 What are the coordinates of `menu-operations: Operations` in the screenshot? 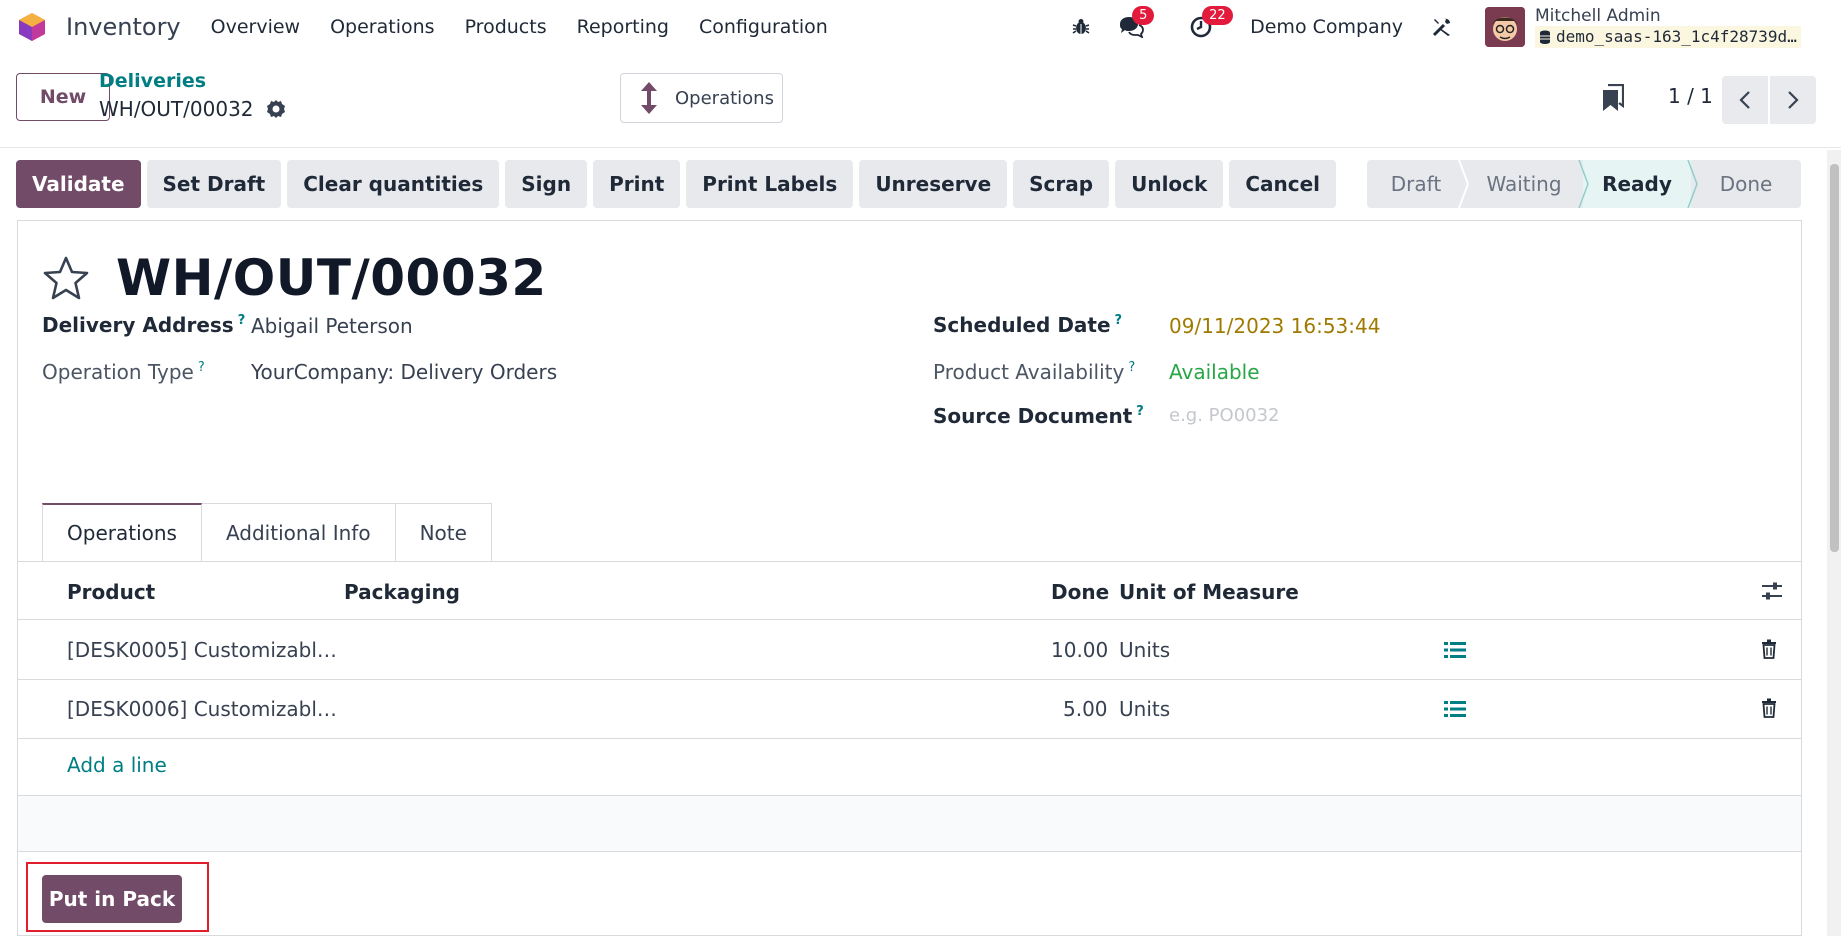 It's located at (382, 27).